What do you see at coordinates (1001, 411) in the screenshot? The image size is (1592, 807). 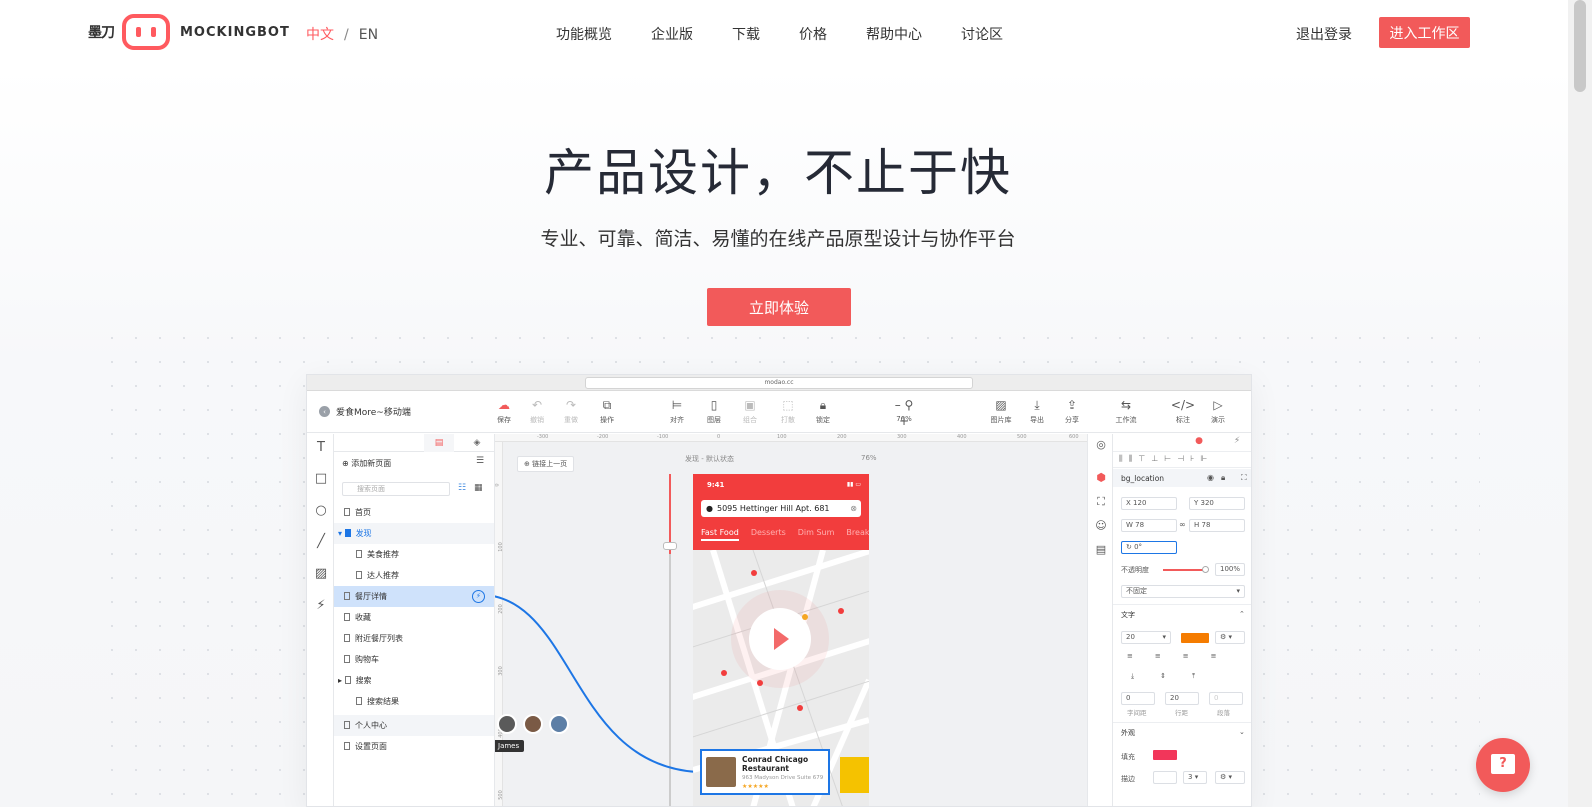 I see `gallery-button: ▨ 图片库` at bounding box center [1001, 411].